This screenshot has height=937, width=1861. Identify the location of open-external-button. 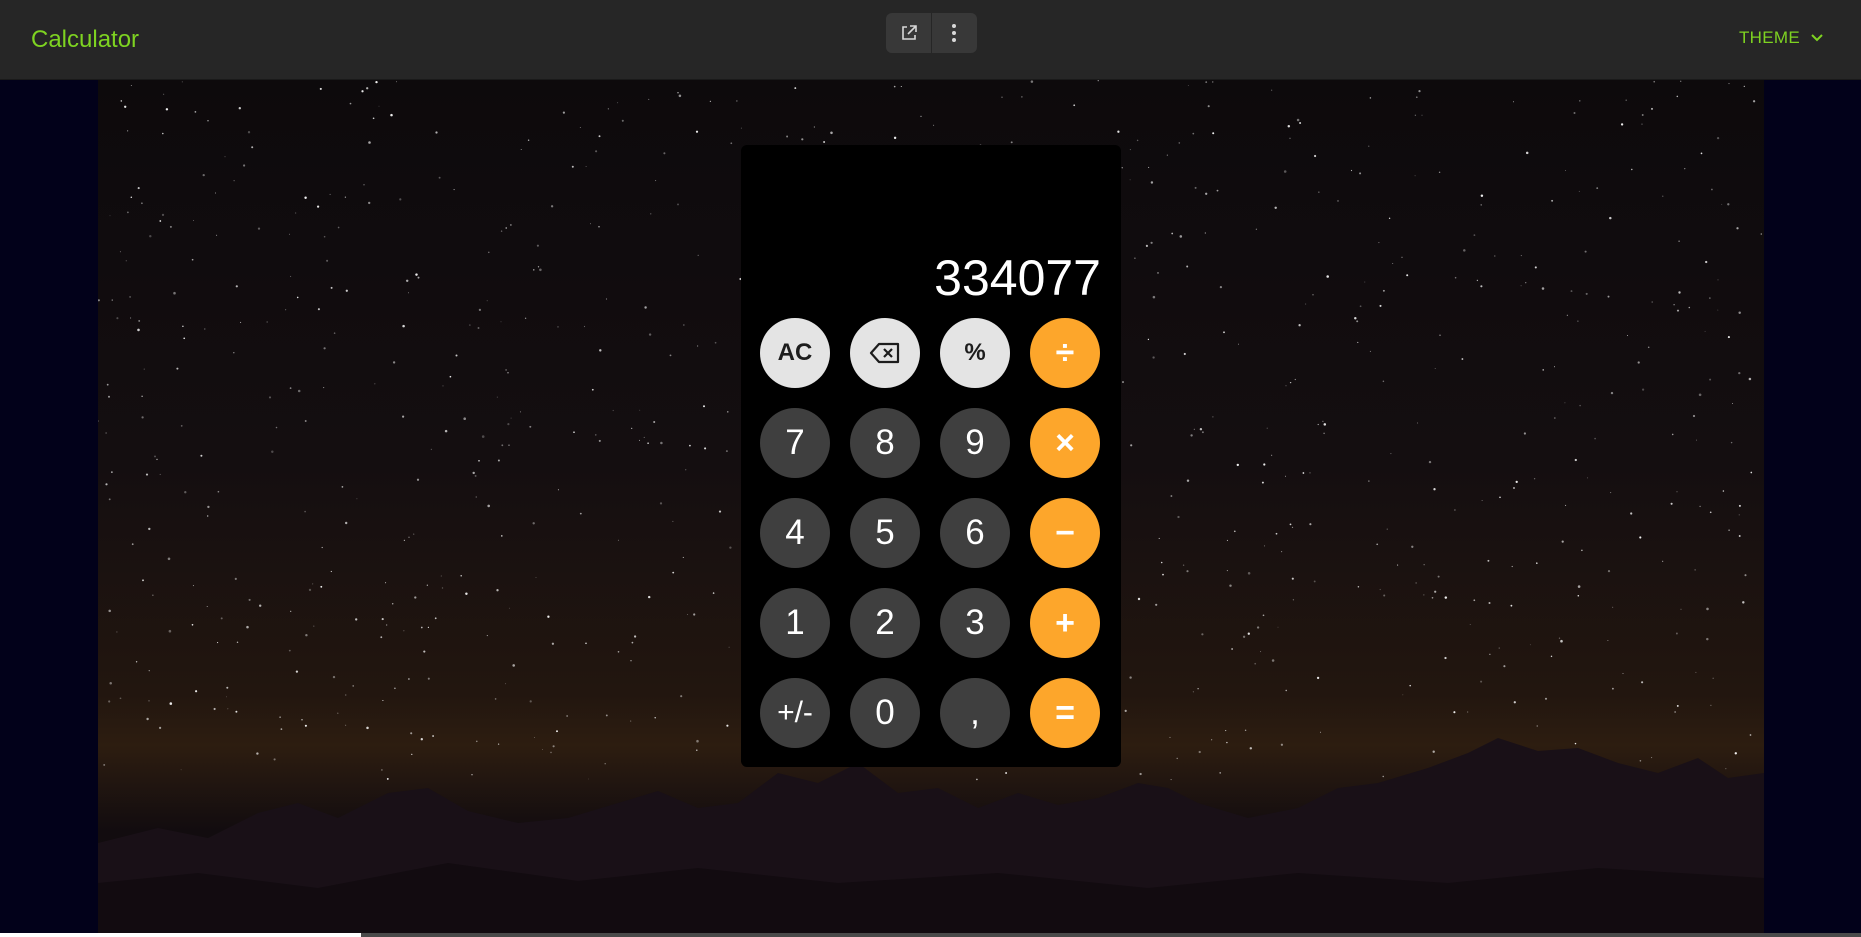
(908, 33).